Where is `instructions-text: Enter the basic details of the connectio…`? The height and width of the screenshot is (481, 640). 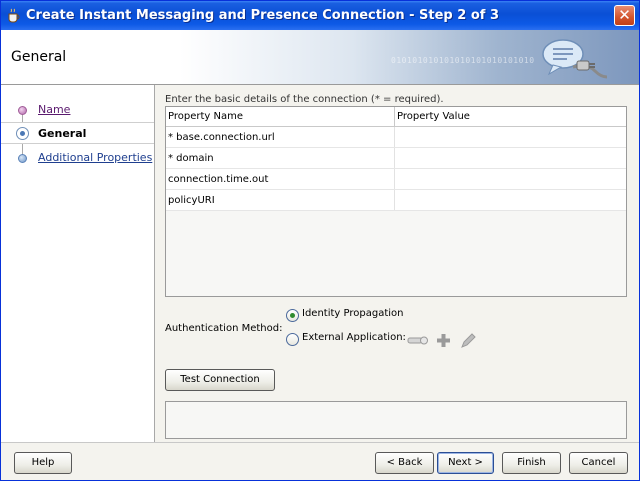 instructions-text: Enter the basic details of the connectio… is located at coordinates (304, 99).